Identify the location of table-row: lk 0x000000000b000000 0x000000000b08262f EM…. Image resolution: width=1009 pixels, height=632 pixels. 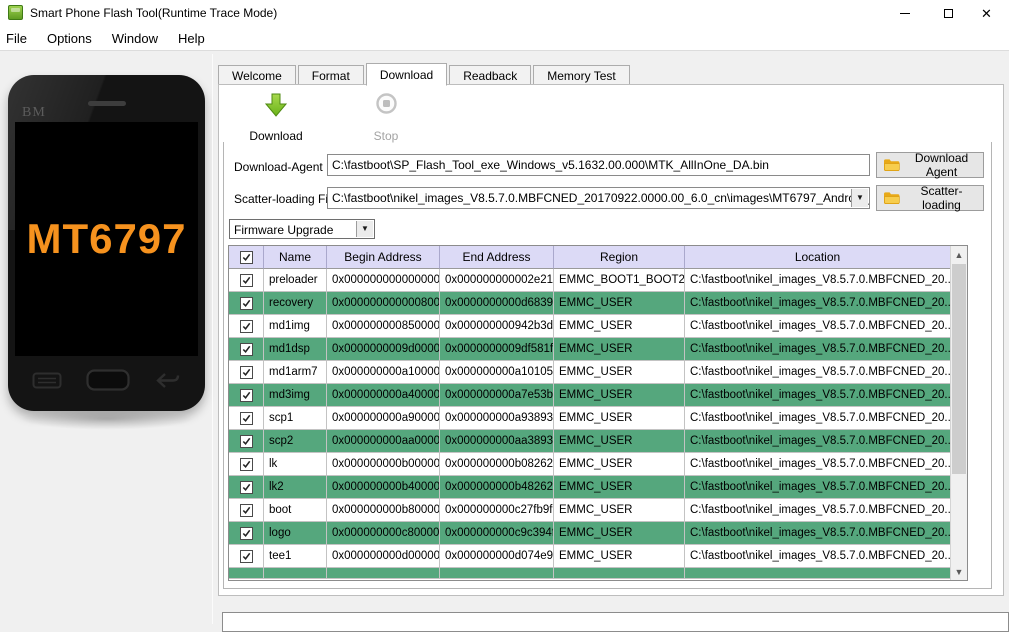
(590, 464).